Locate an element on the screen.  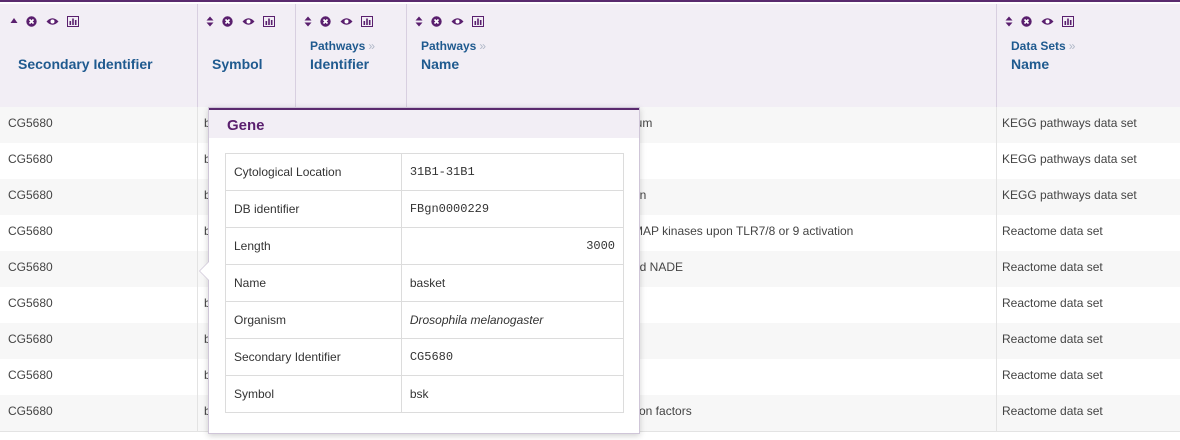
detail-row: Secondary Identifier CG5680 is located at coordinates (425, 357).